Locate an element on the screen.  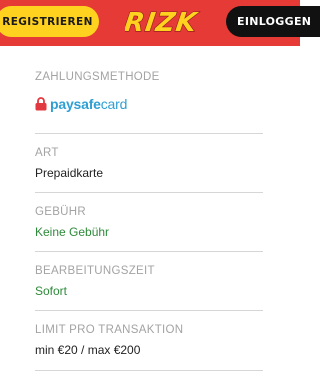
fee-label: GEBÜHR is located at coordinates (61, 212).